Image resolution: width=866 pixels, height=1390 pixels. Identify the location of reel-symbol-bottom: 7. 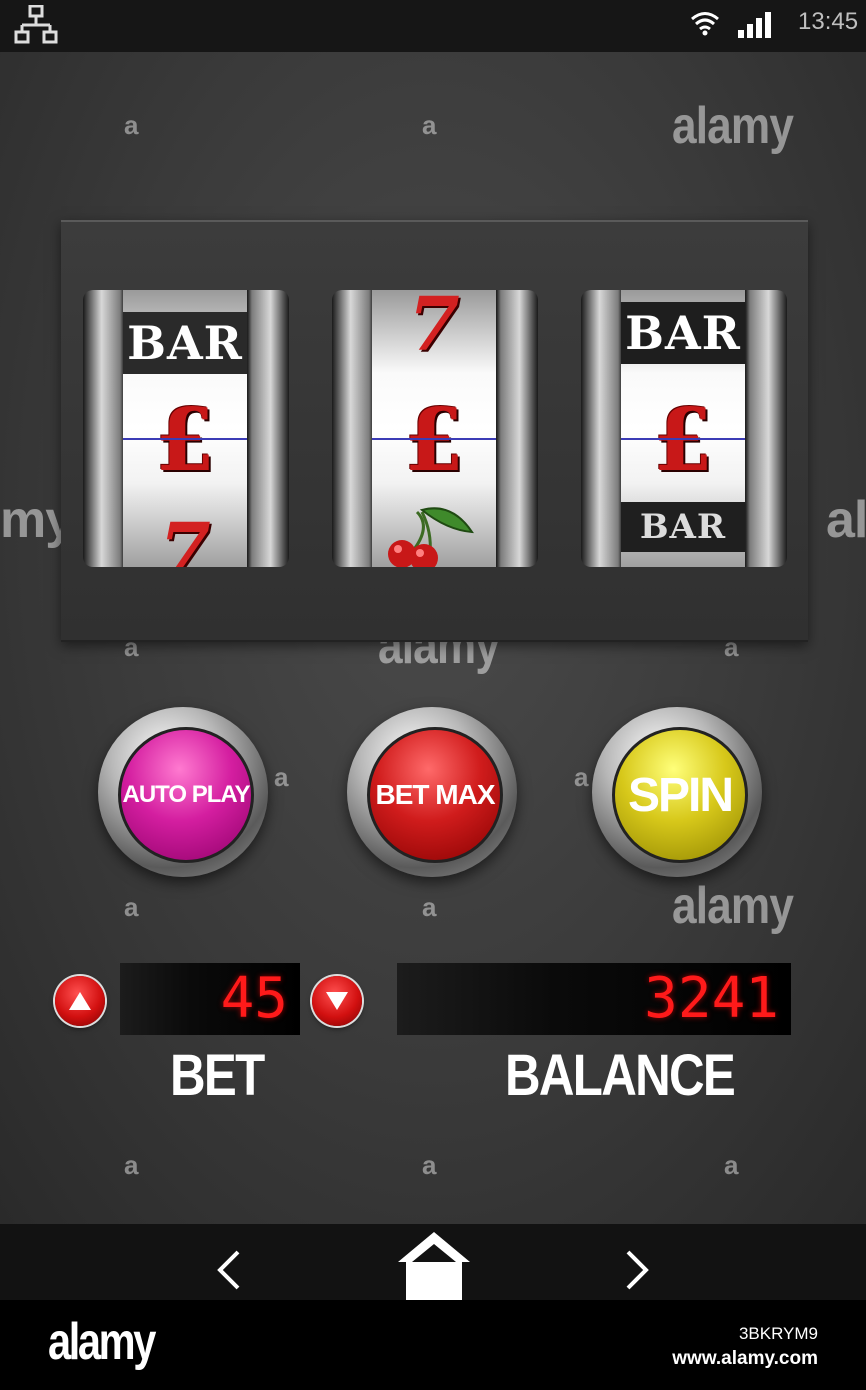
(185, 537).